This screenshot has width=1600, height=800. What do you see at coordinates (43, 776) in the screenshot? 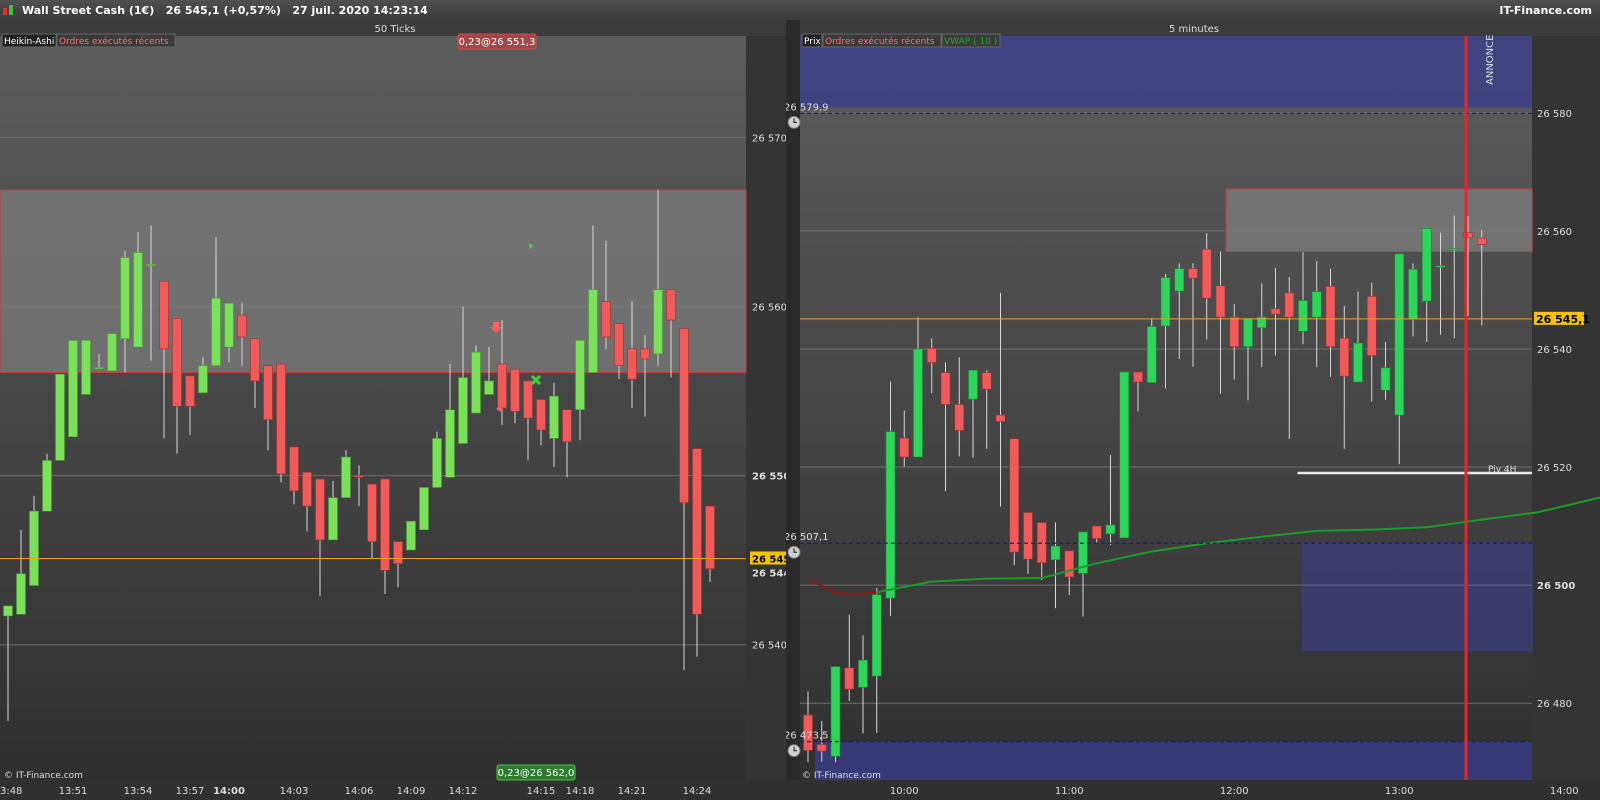
I see `left-watermark: © IT-Finance.com` at bounding box center [43, 776].